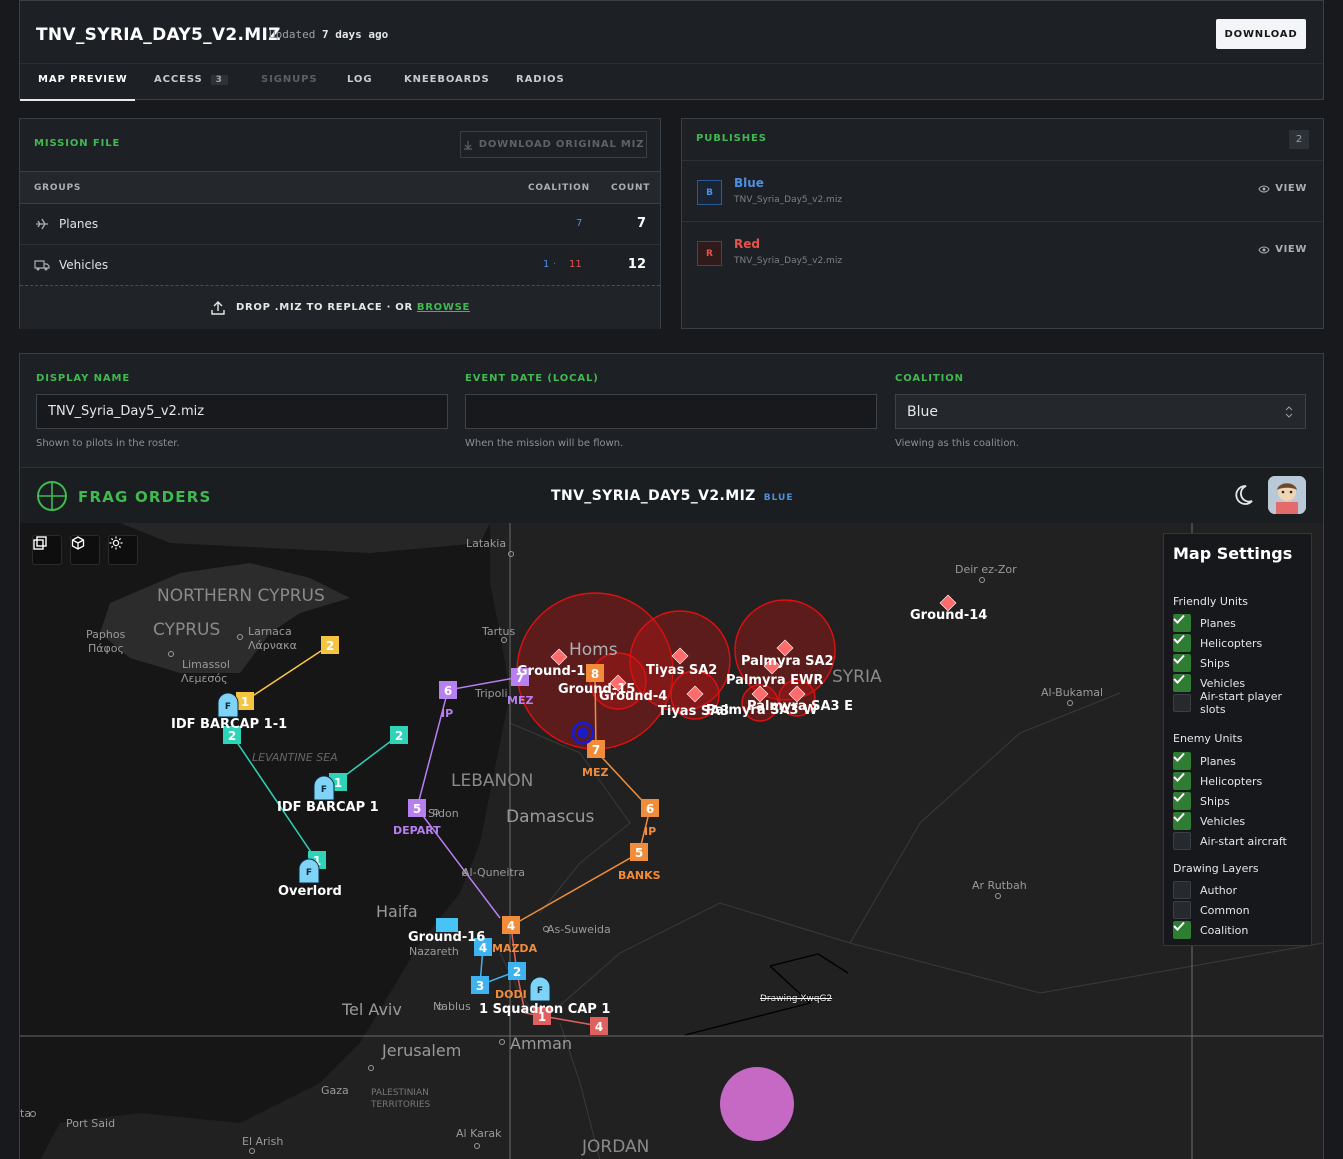 The image size is (1343, 1159). What do you see at coordinates (1217, 643) in the screenshot?
I see `friendly-option: Helicopters` at bounding box center [1217, 643].